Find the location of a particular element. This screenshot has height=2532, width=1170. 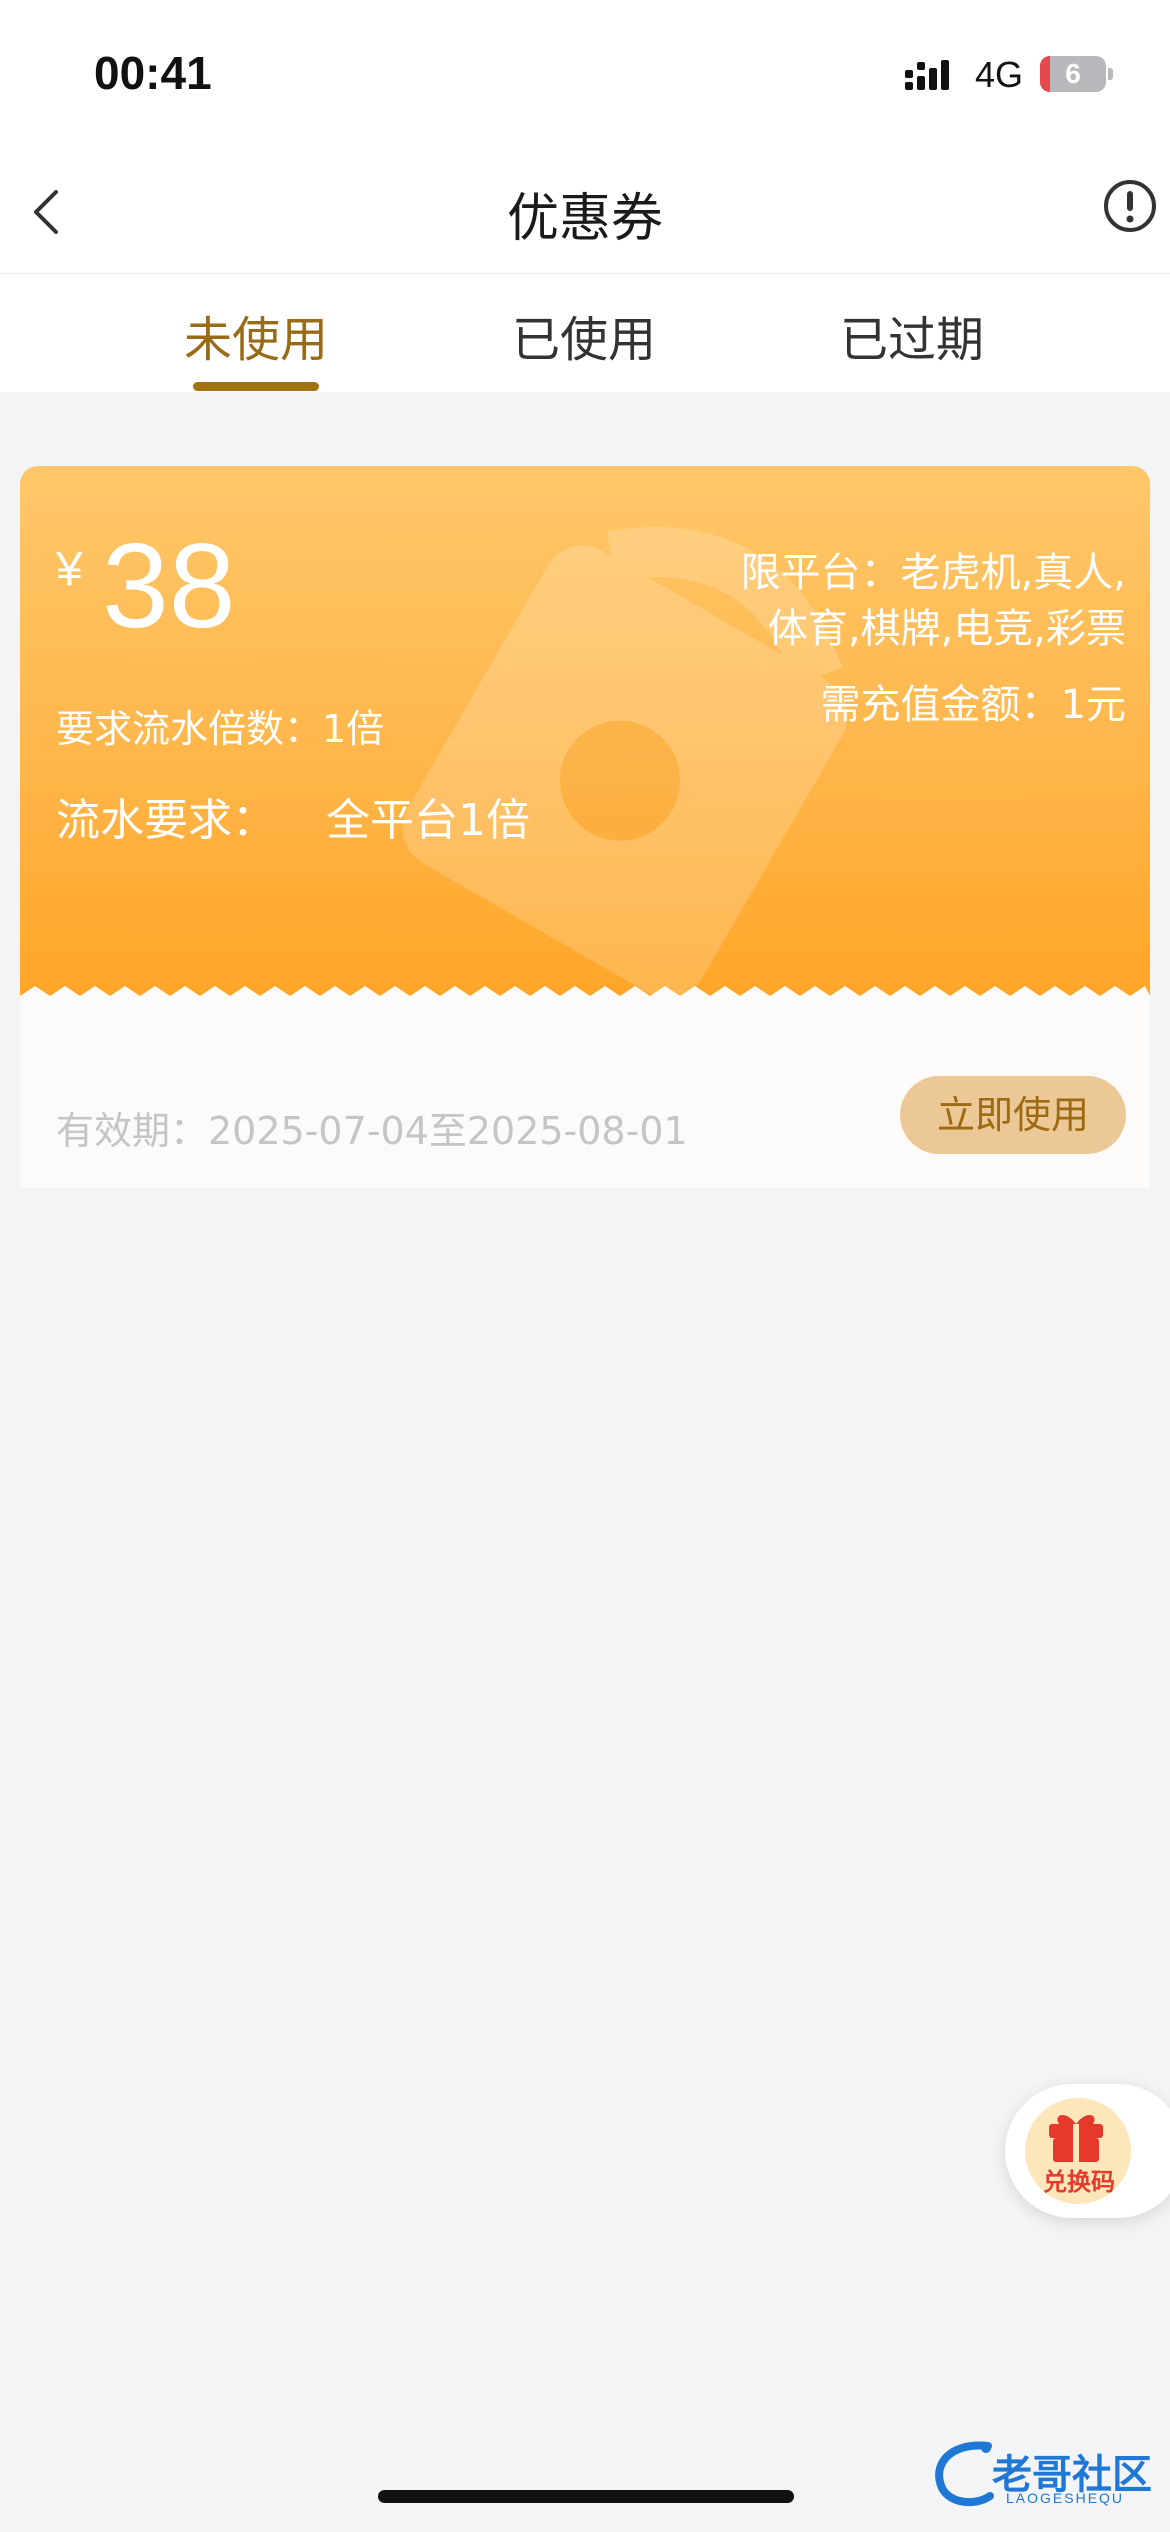

tab-unused: 未使用 is located at coordinates (256, 335).